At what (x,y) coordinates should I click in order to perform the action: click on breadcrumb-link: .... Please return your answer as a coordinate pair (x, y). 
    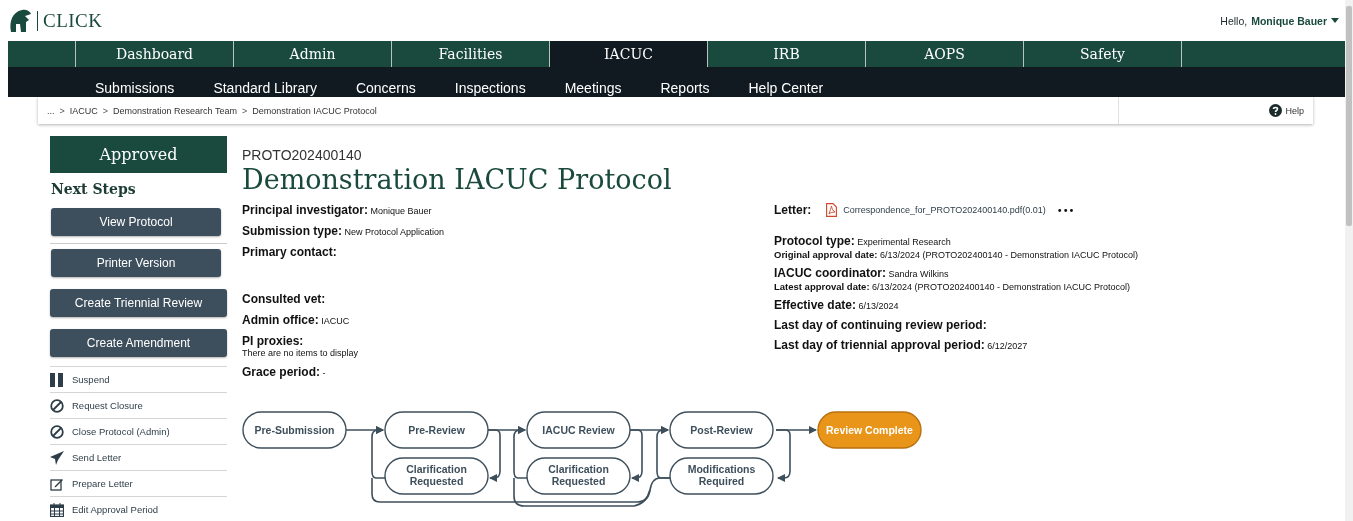
    Looking at the image, I should click on (51, 110).